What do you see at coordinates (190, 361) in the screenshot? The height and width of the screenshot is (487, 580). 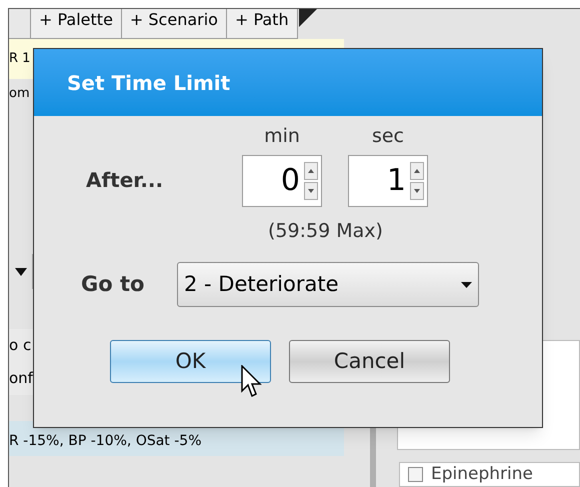 I see `dialog-button: OK` at bounding box center [190, 361].